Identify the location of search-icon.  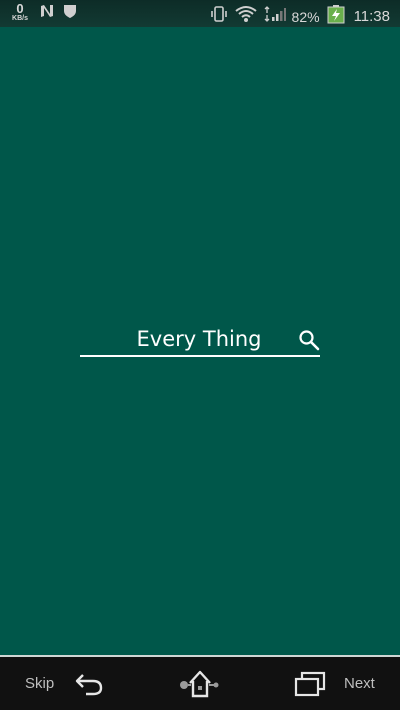
(309, 340).